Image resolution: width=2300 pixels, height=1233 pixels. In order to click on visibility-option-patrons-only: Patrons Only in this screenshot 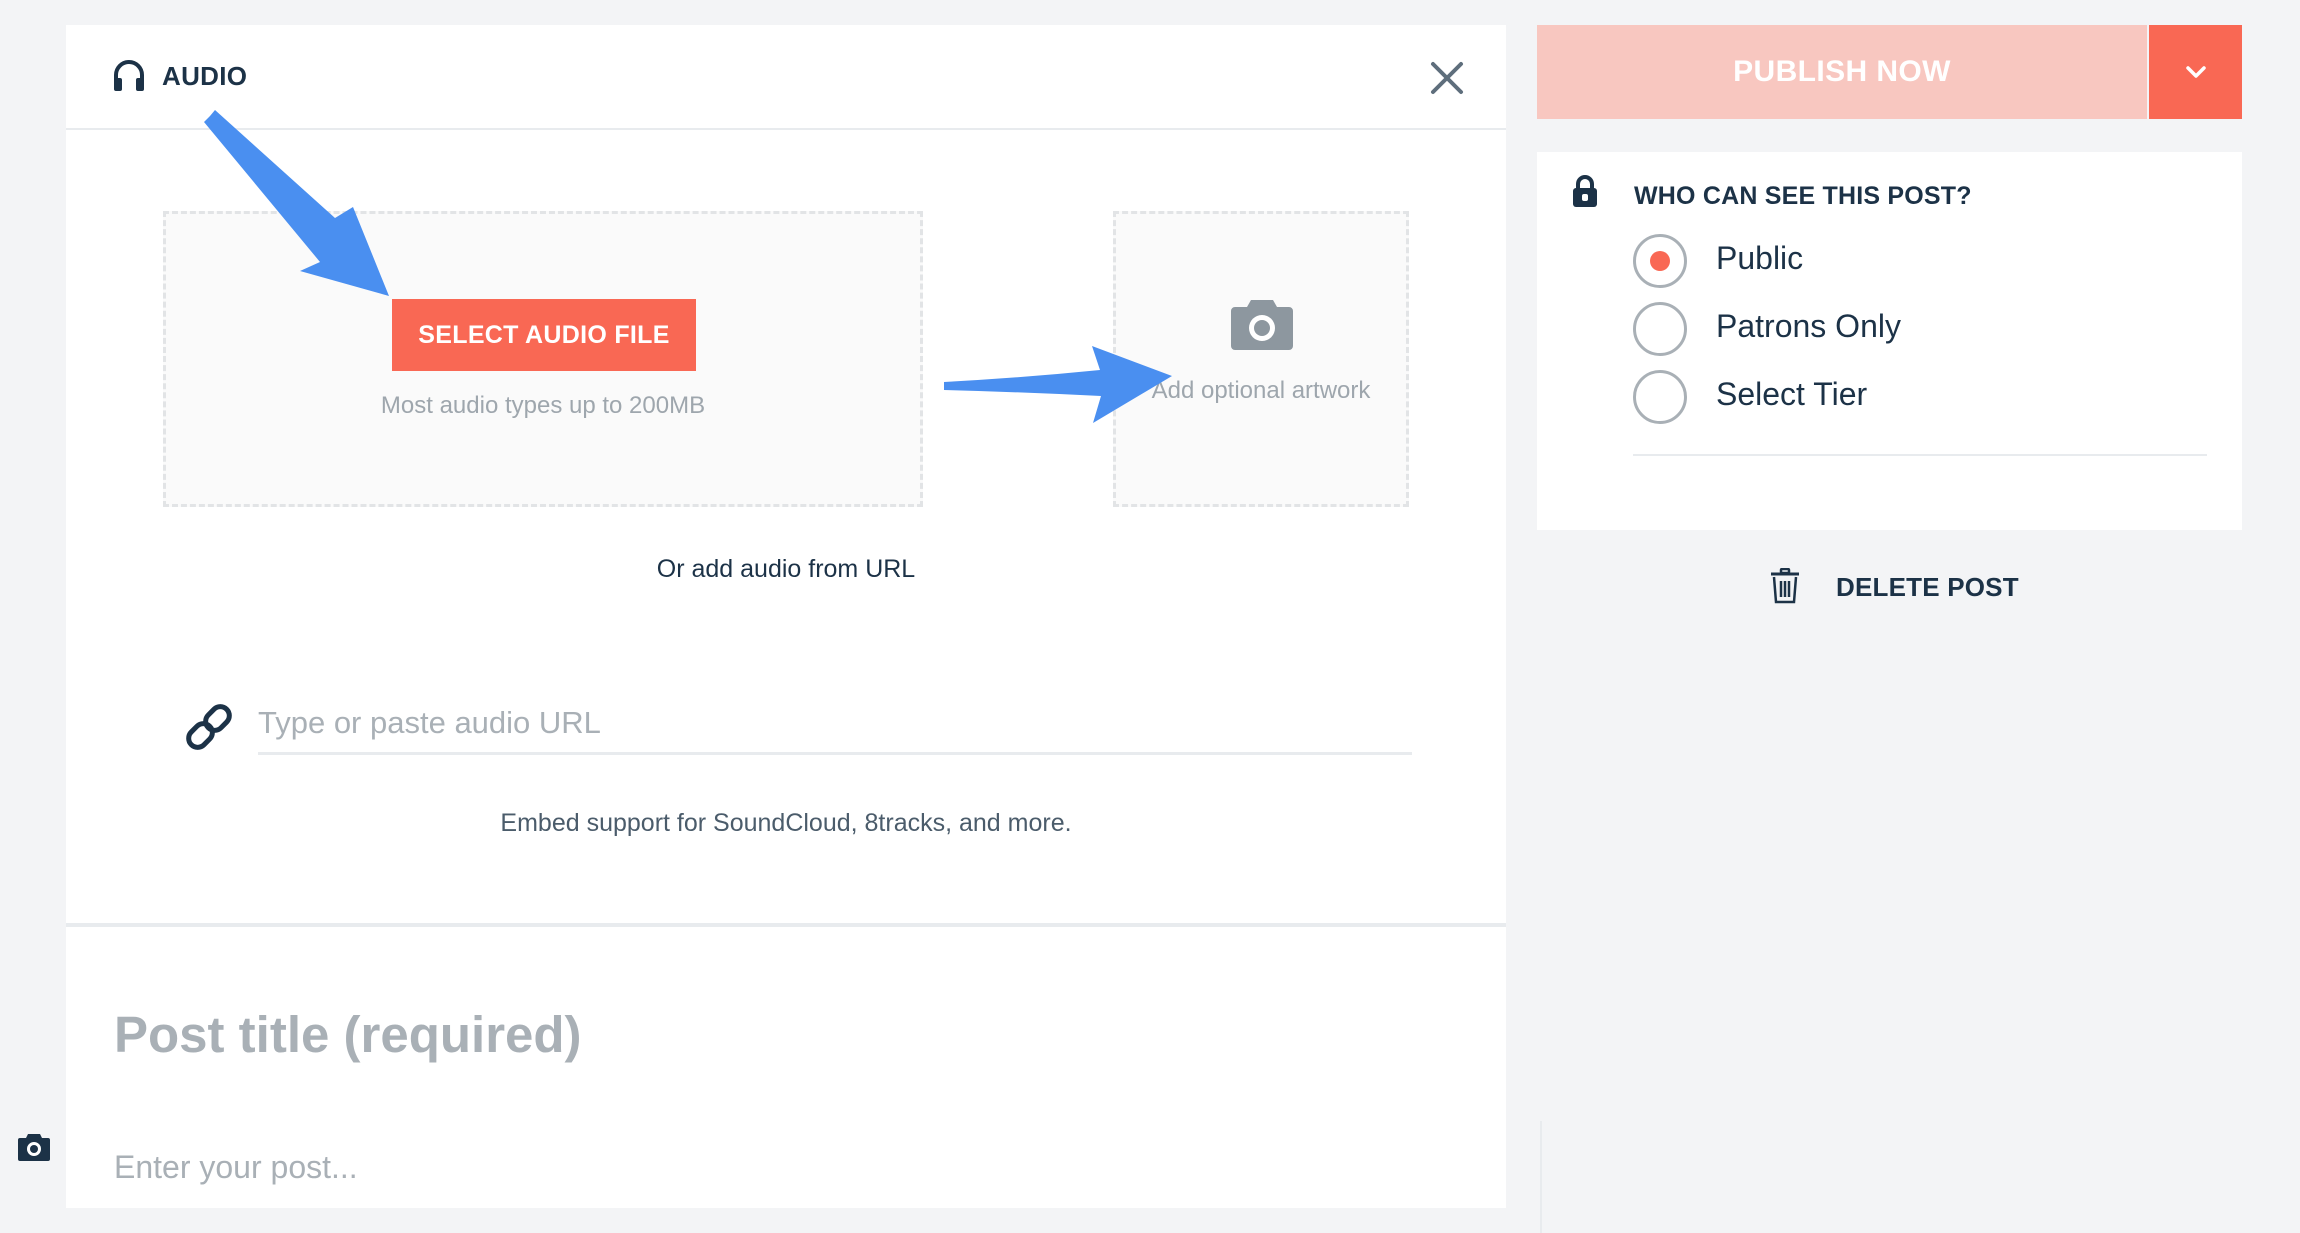, I will do `click(1913, 329)`.